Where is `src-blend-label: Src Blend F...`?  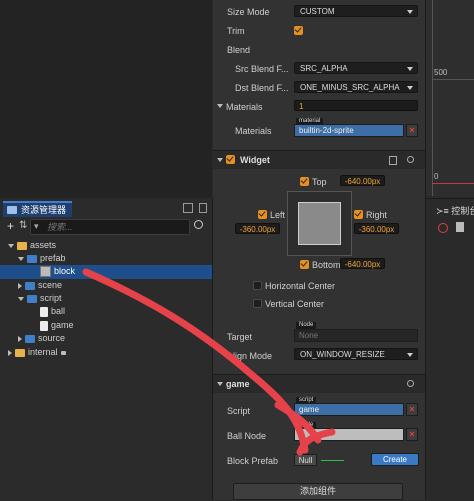 src-blend-label: Src Blend F... is located at coordinates (262, 69).